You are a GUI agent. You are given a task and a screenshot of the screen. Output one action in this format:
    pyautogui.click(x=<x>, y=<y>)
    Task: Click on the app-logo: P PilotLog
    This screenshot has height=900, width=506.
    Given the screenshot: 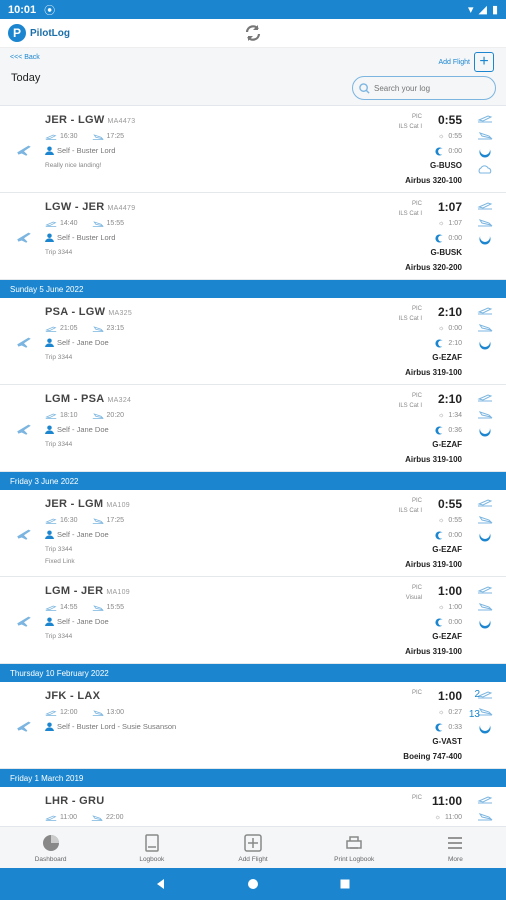 What is the action you would take?
    pyautogui.click(x=39, y=33)
    